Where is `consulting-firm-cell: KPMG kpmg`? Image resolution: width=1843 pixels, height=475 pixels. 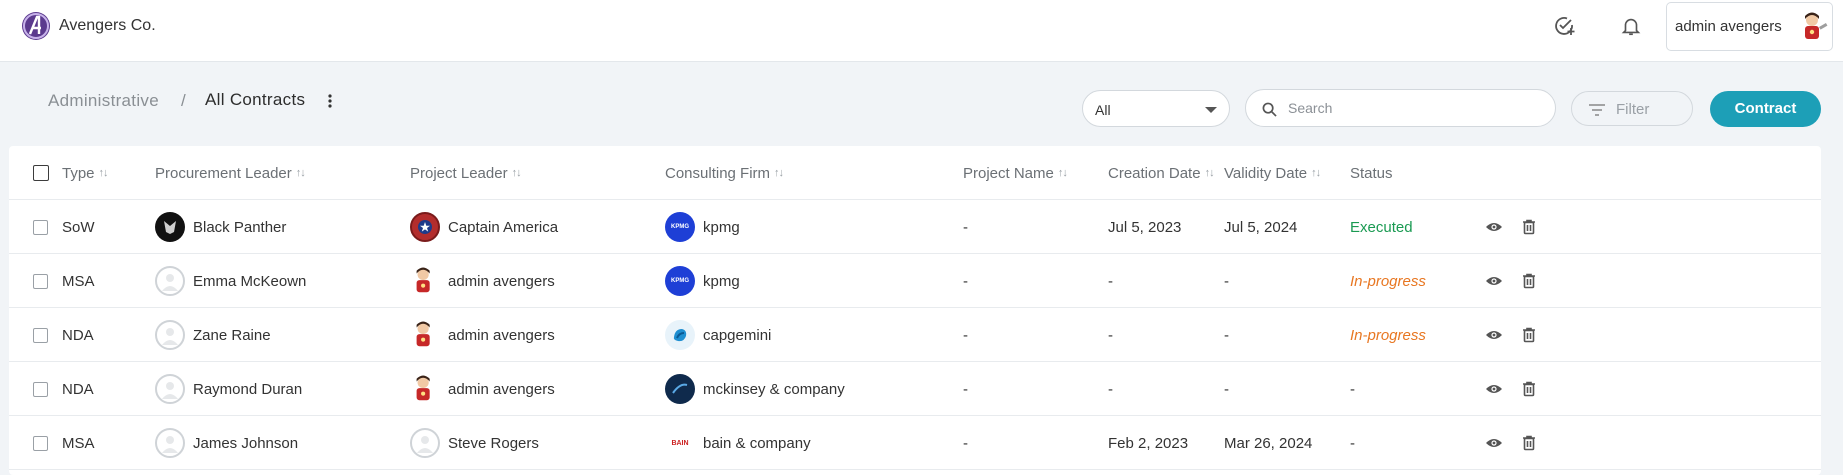
consulting-firm-cell: KPMG kpmg is located at coordinates (702, 227).